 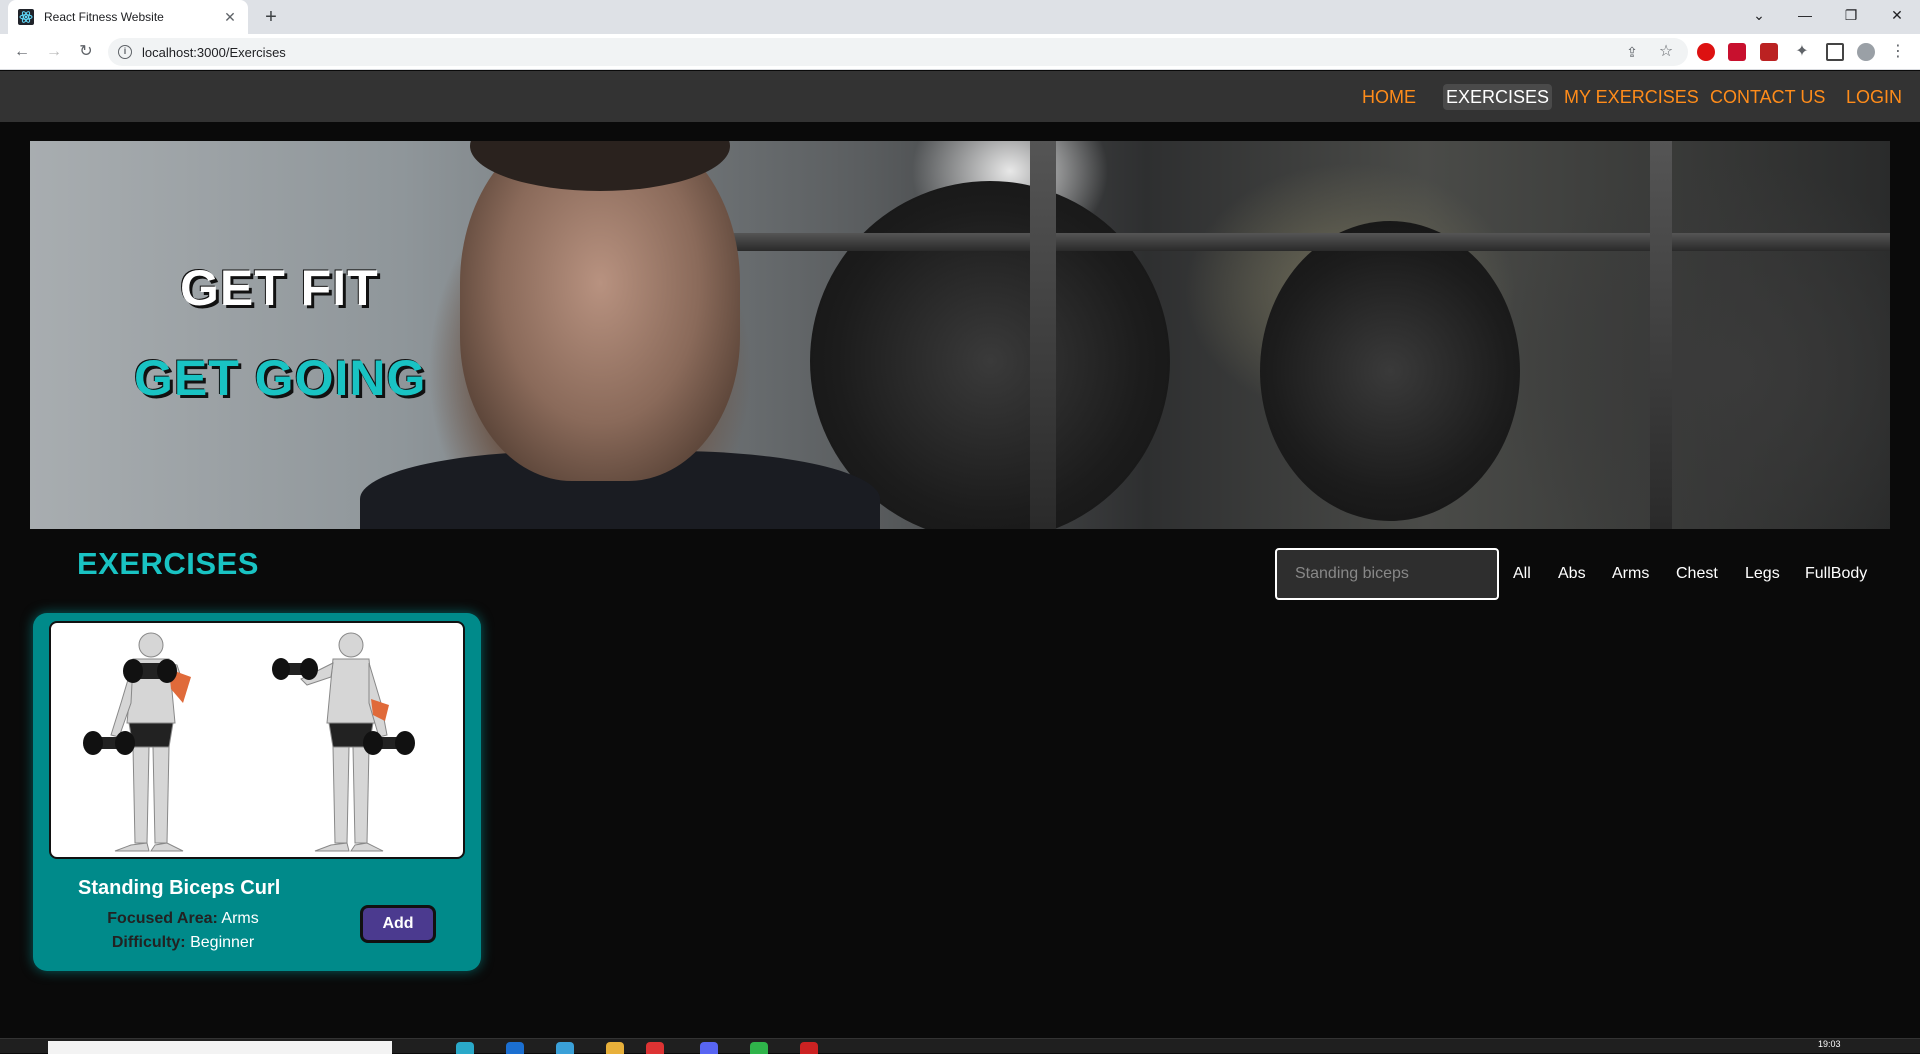 I want to click on difficulty-row: Difficulty: Beginner, so click(x=183, y=945).